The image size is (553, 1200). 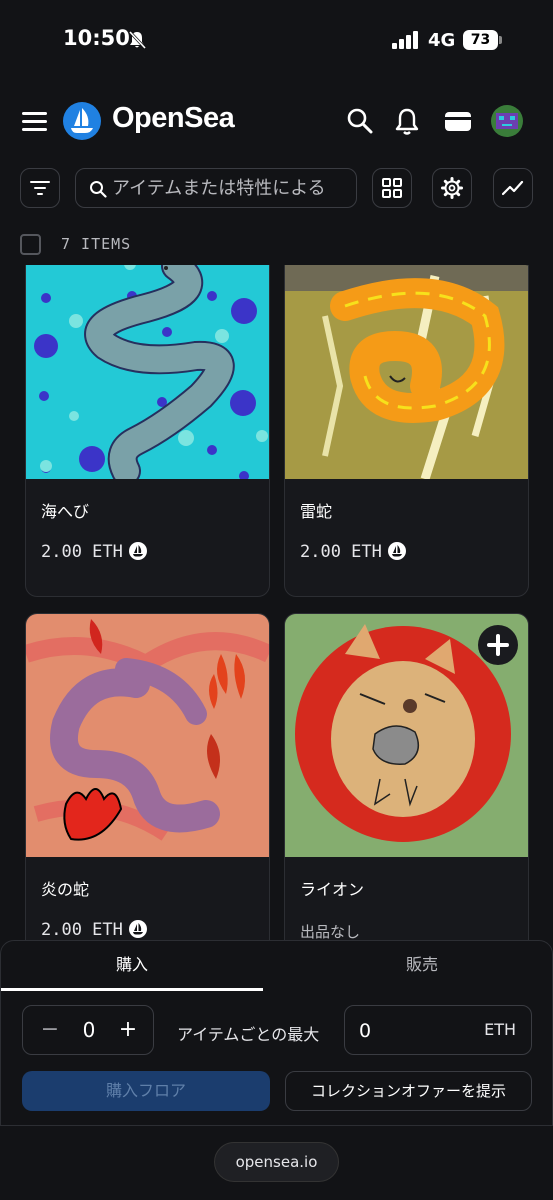 I want to click on grid-view-icon, so click(x=392, y=188).